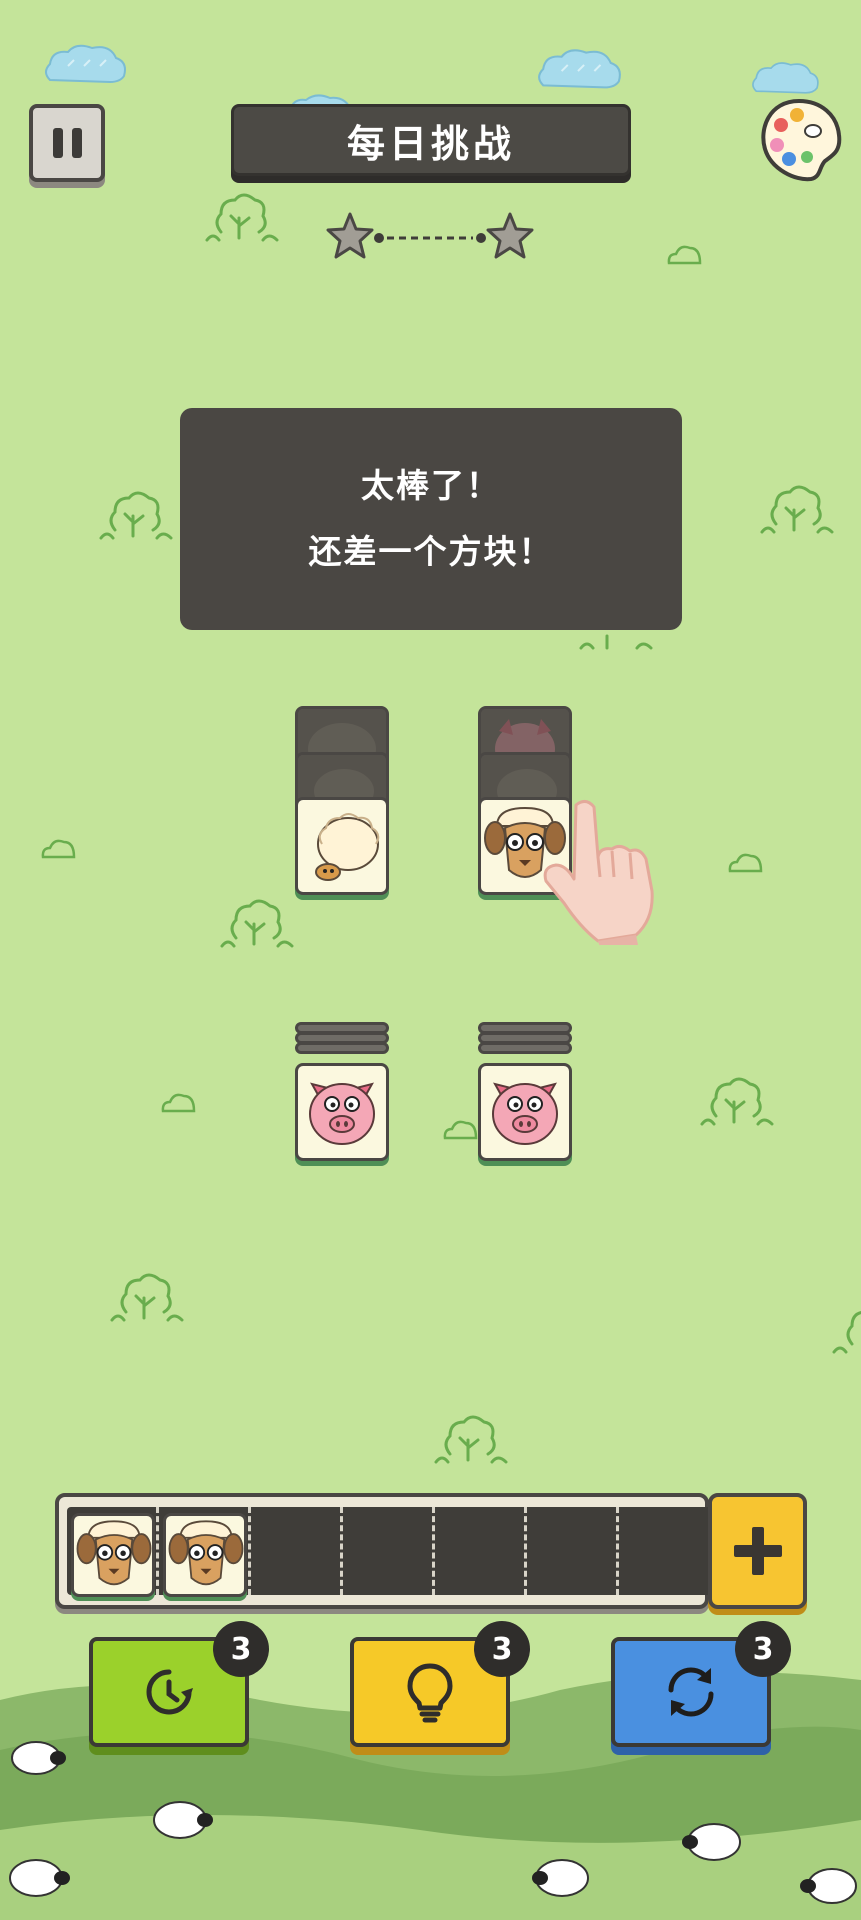  What do you see at coordinates (241, 1649) in the screenshot?
I see `undo-count-badge: 3` at bounding box center [241, 1649].